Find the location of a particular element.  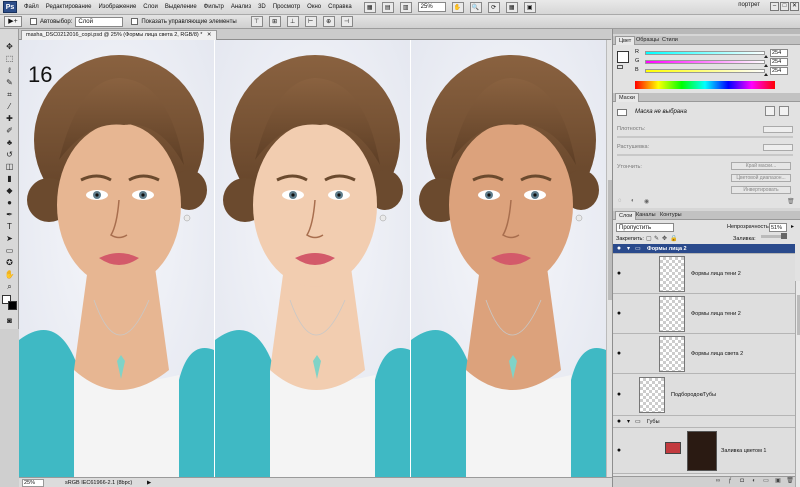

clone-stamp-tool-icon: ♣ is located at coordinates (9, 142).